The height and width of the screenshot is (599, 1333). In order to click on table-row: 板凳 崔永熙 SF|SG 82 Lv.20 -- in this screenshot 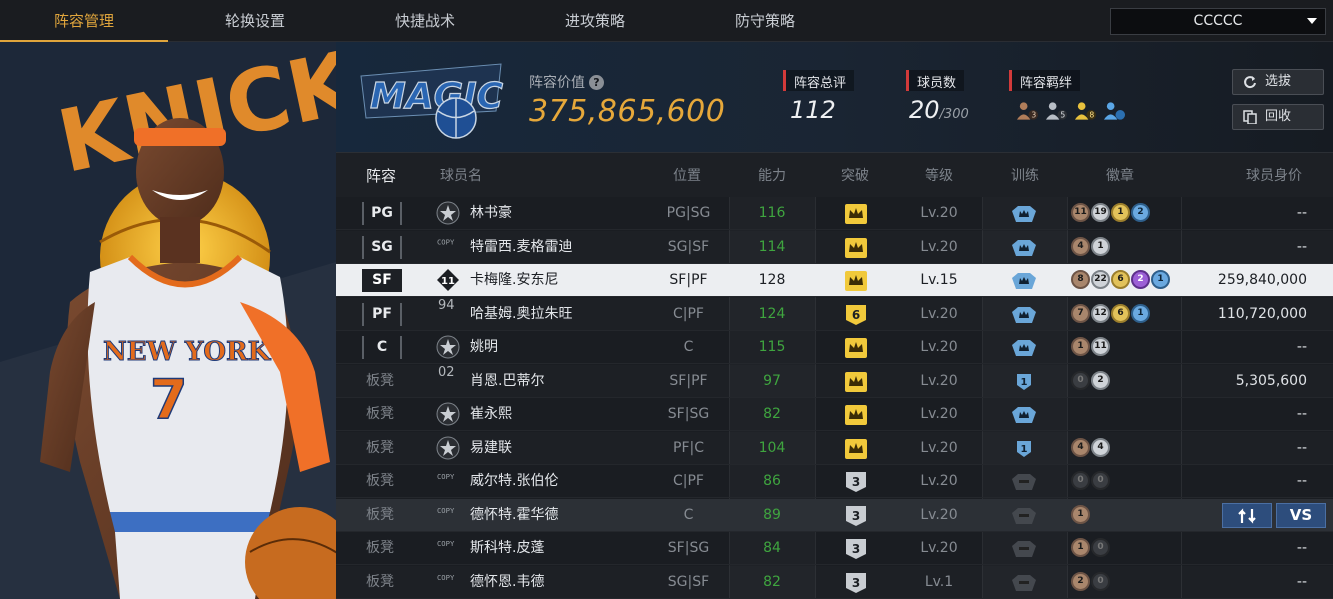, I will do `click(834, 414)`.